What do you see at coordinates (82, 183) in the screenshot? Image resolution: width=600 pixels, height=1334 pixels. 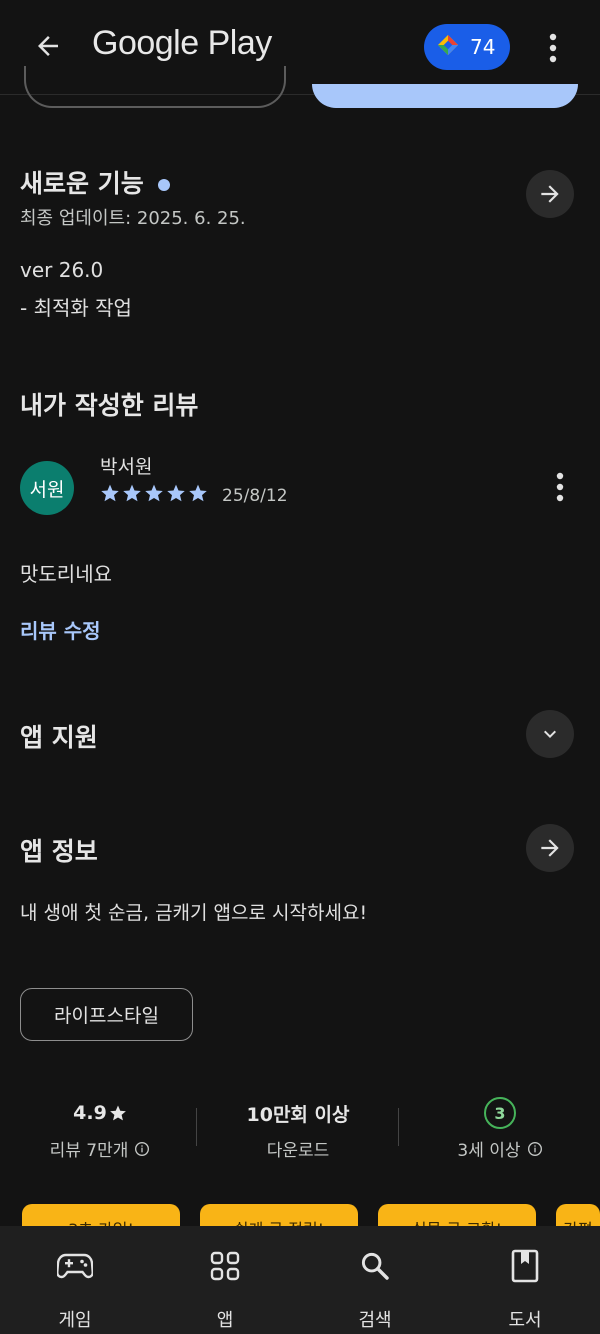 I see `whats-new-title: 새로운 기능` at bounding box center [82, 183].